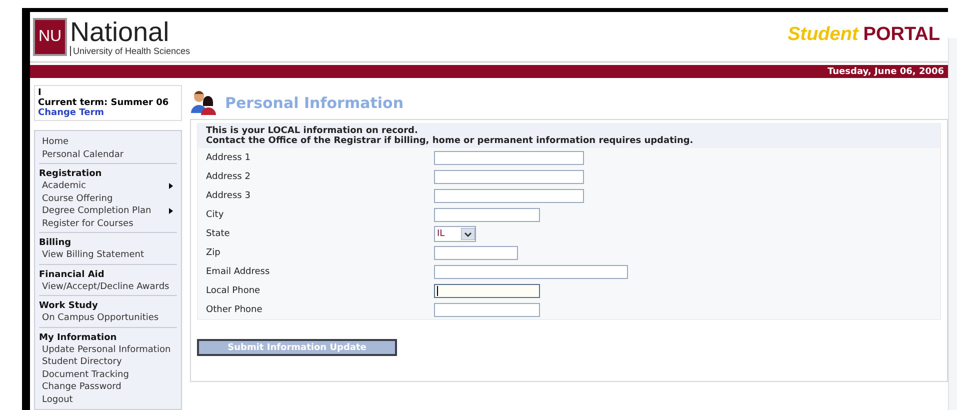 Image resolution: width=957 pixels, height=410 pixels. I want to click on menu-item: View/Accept/Decline Awards, so click(108, 286).